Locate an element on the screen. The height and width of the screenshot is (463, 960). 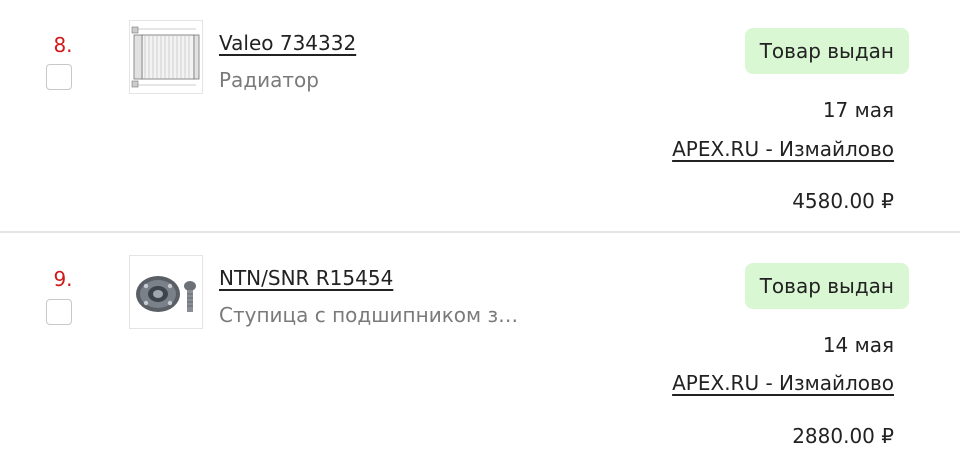
wheel-hub-icon is located at coordinates (166, 292).